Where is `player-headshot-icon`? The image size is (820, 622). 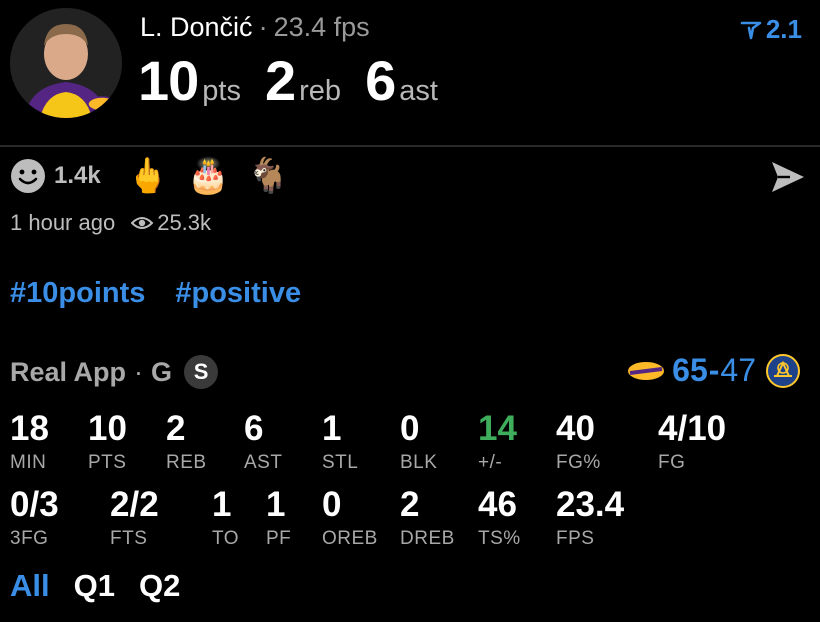 player-headshot-icon is located at coordinates (66, 63).